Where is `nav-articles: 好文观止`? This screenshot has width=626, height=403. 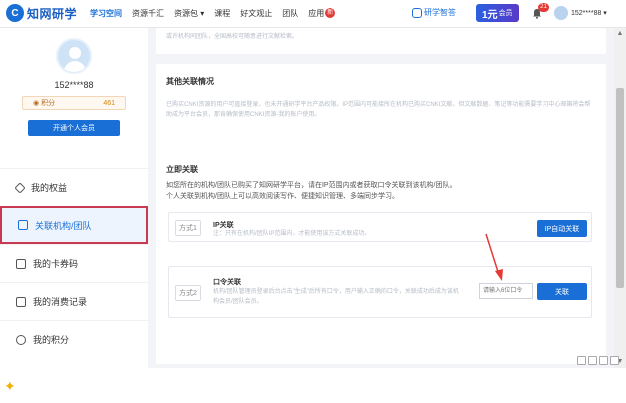 nav-articles: 好文观止 is located at coordinates (256, 13).